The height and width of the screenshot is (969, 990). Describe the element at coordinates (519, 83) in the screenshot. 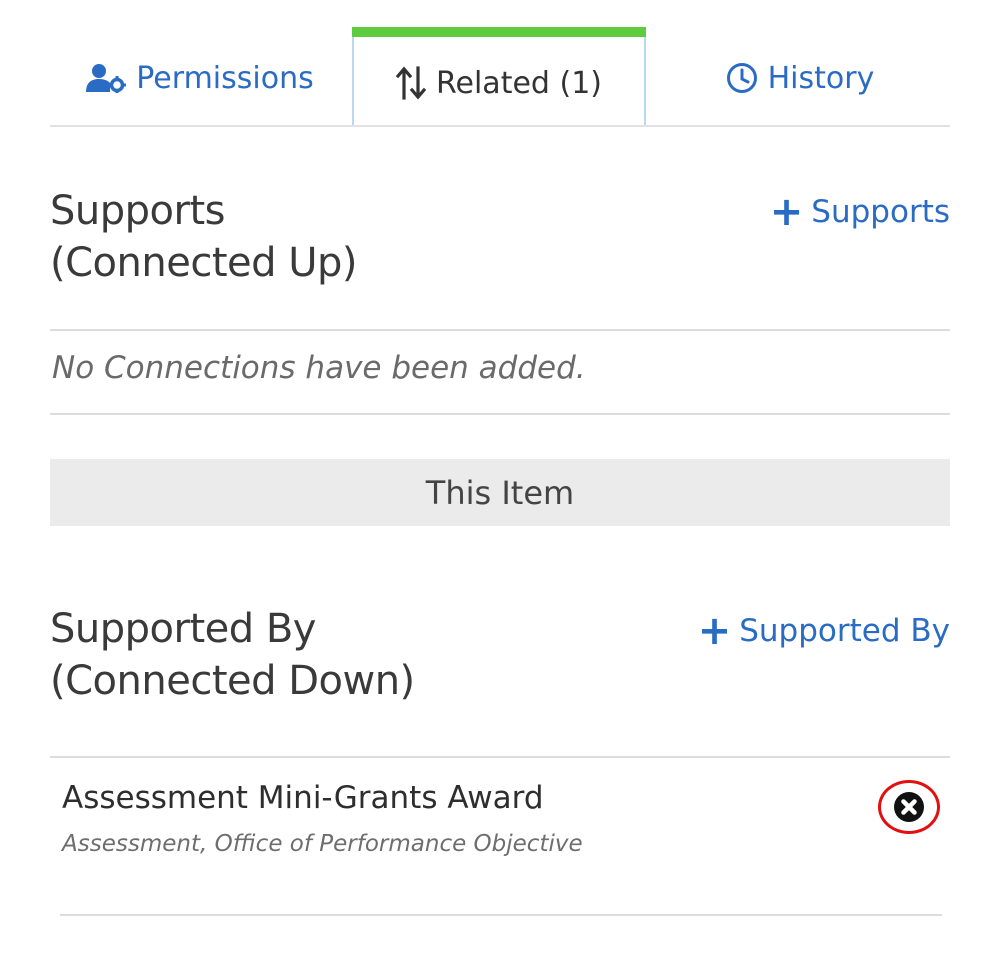

I see `tab-related-label: Related (1)` at that location.